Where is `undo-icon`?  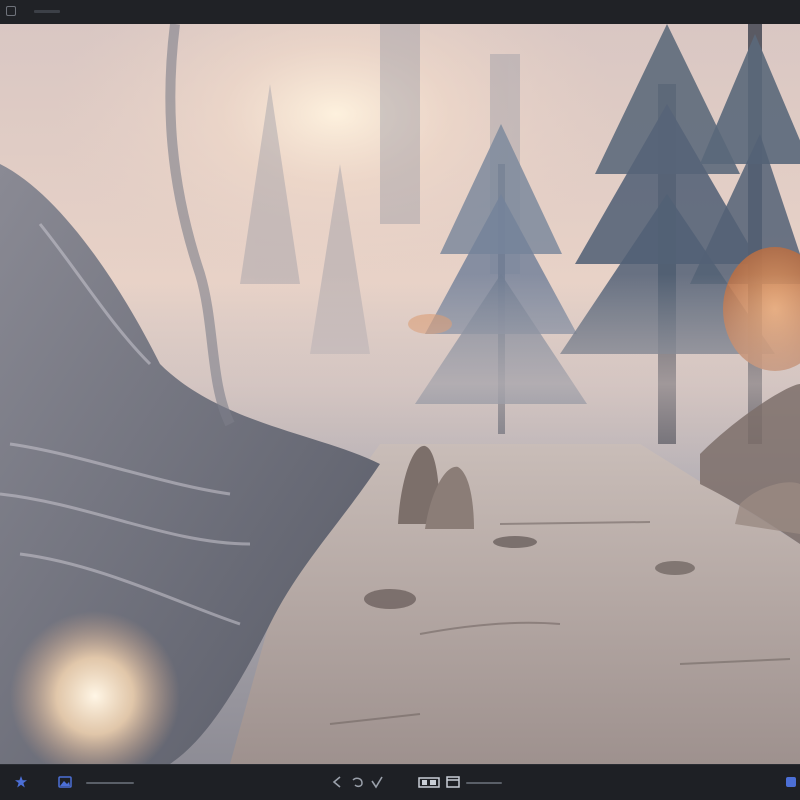
undo-icon is located at coordinates (357, 782).